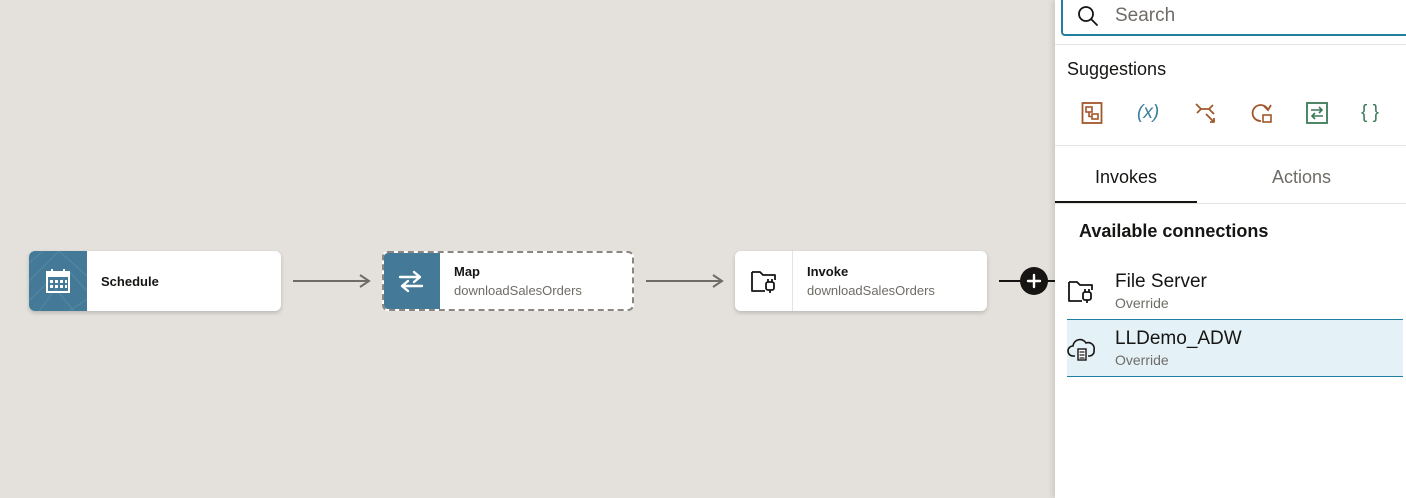  Describe the element at coordinates (130, 281) in the screenshot. I see `node-title: Schedule` at that location.